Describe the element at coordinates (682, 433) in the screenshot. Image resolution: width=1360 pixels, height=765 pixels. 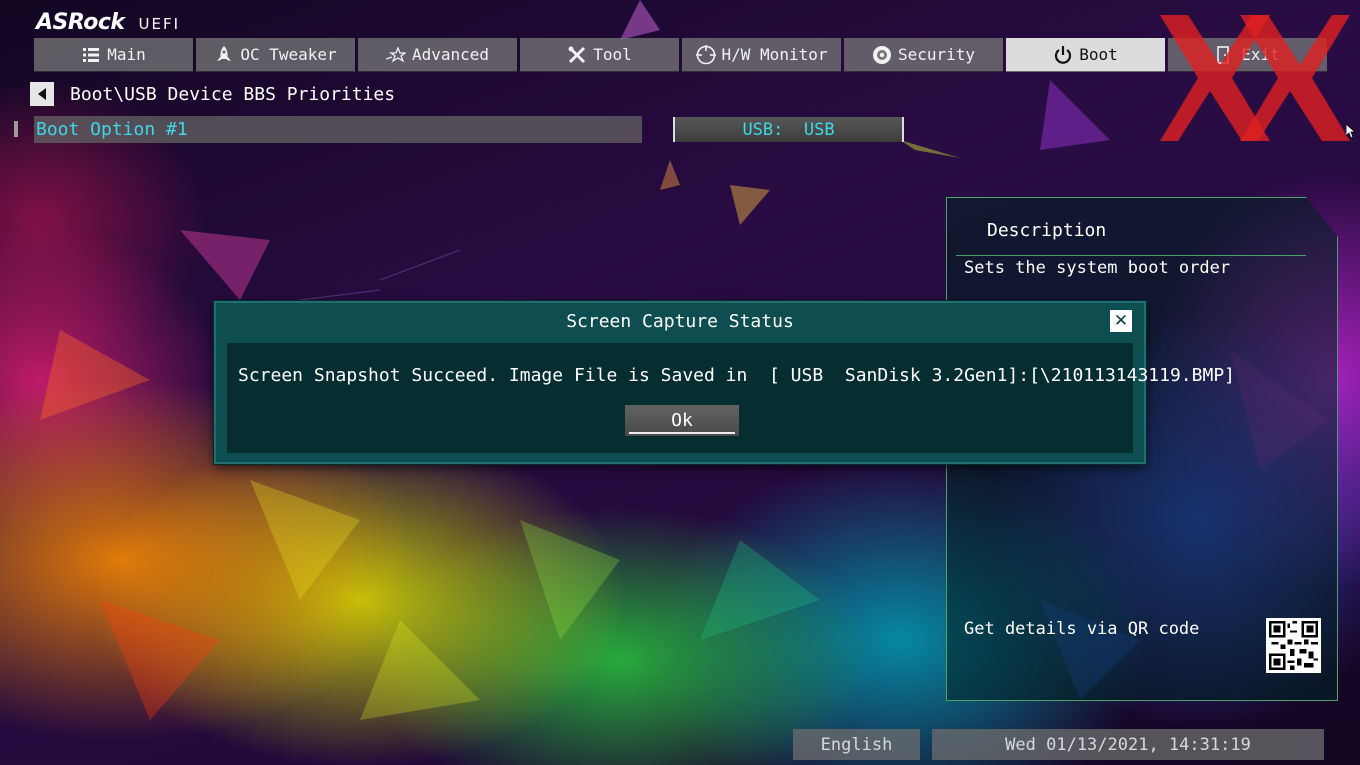
I see `focus-underline` at that location.